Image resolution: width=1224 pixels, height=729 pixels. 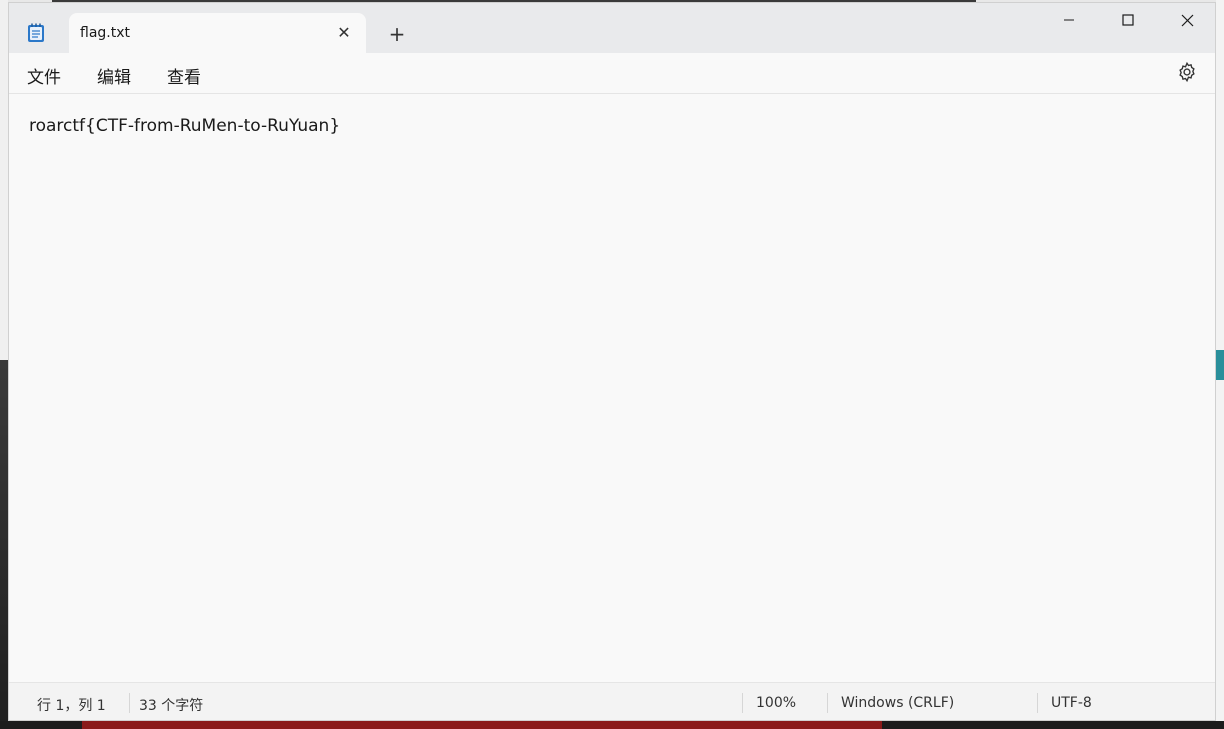 I want to click on minimize-icon, so click(x=1069, y=20).